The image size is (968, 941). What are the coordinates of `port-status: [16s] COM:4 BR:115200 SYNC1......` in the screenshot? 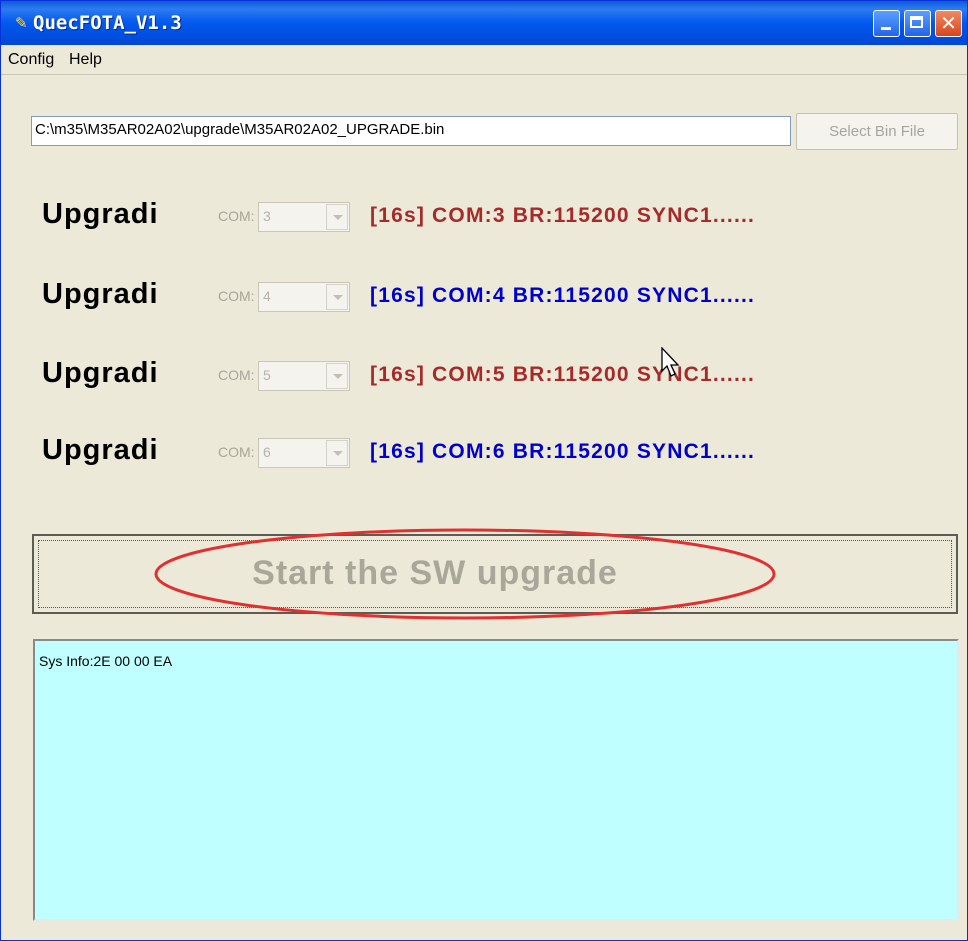 It's located at (563, 295).